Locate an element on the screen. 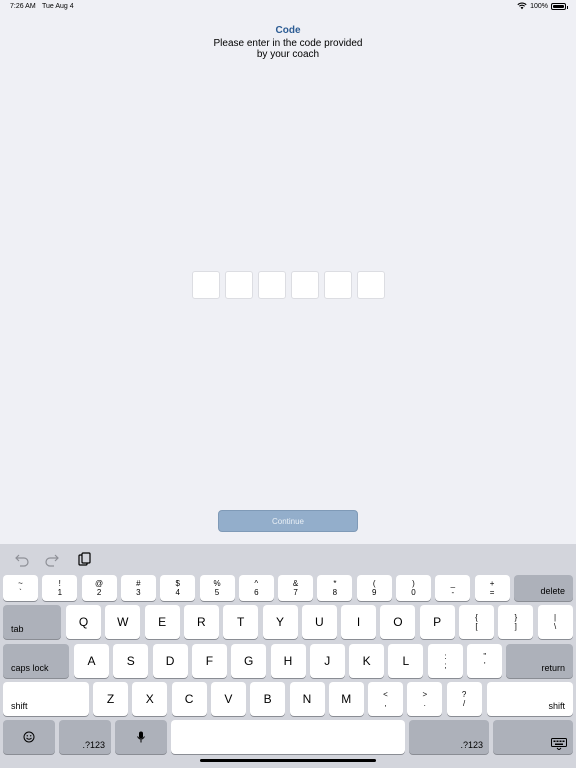  key-shift-symbol: _ is located at coordinates (453, 583).